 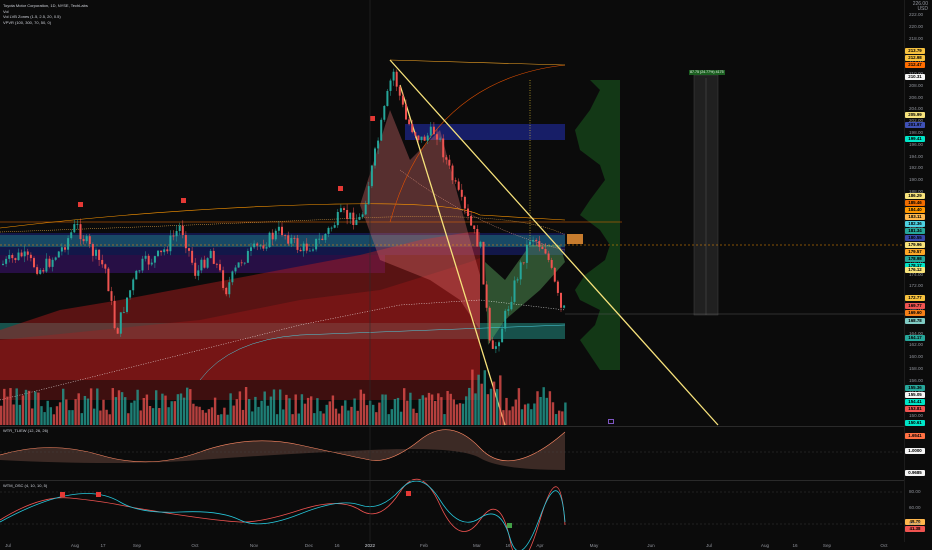 I want to click on price-tick: 190.00, so click(x=916, y=180).